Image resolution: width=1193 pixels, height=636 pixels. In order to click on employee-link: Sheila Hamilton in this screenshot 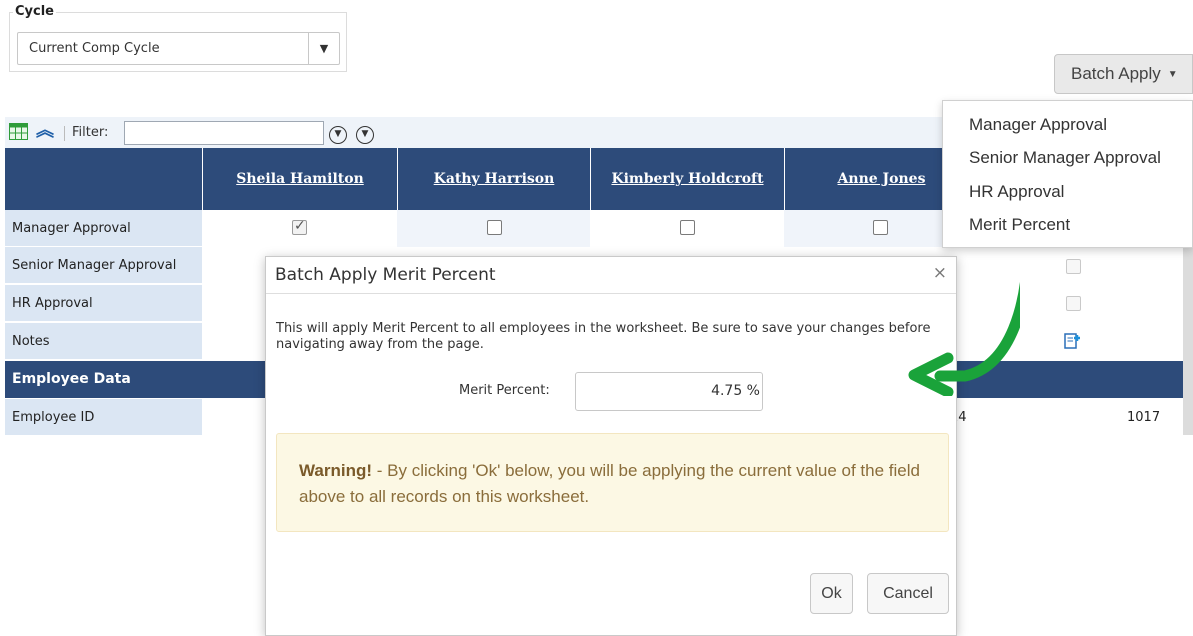, I will do `click(300, 179)`.